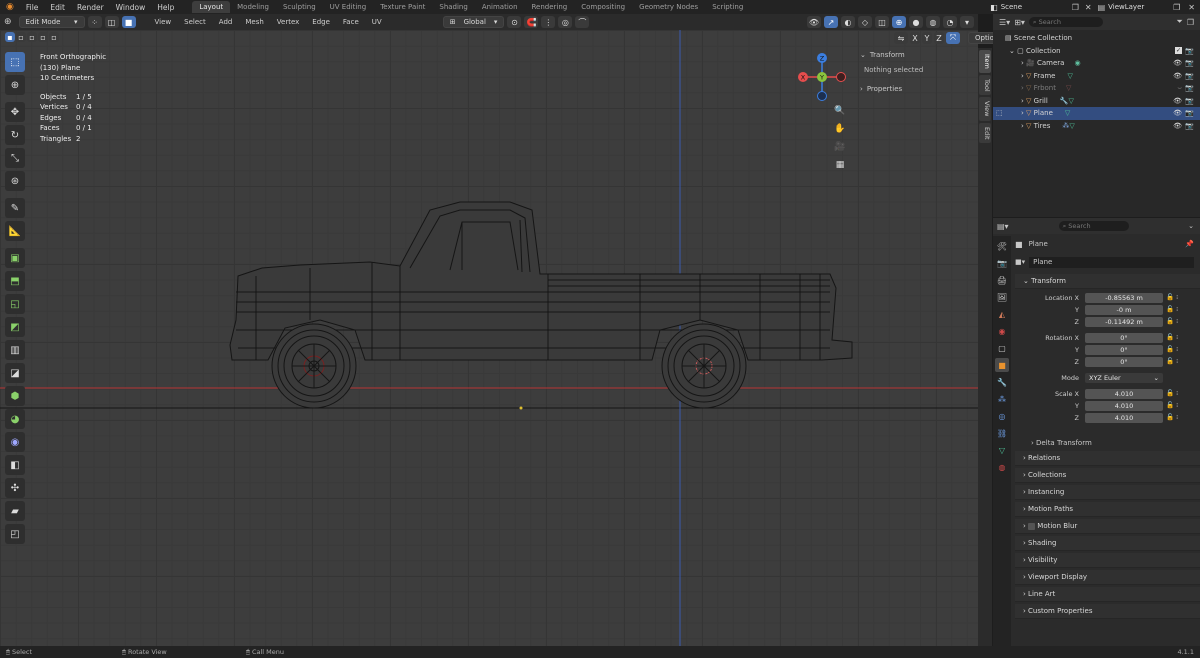 The height and width of the screenshot is (658, 1200). Describe the element at coordinates (950, 22) in the screenshot. I see `rendered-shading-icon: ◔` at that location.